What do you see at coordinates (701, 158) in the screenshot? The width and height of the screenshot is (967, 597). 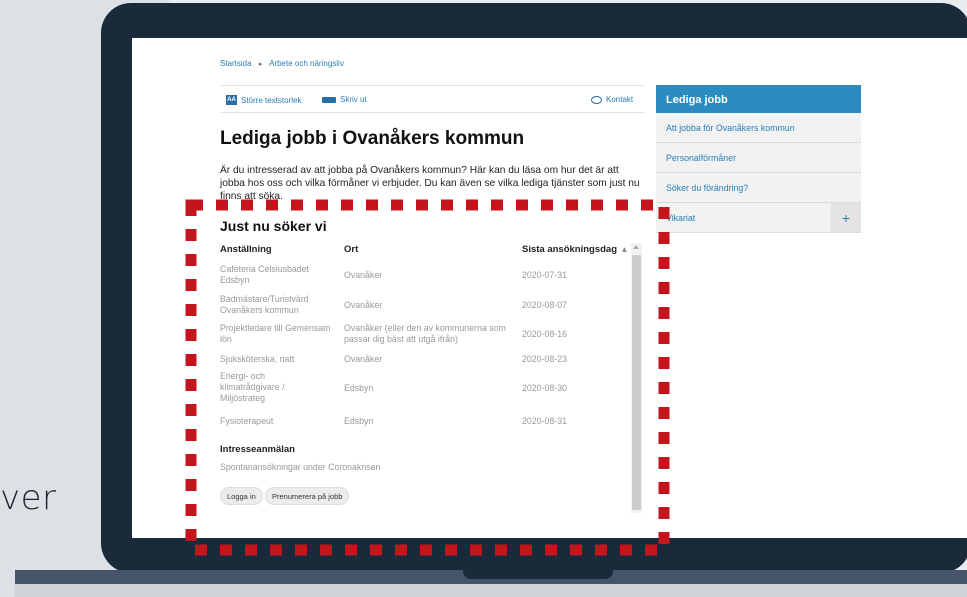 I see `sidebar-item-label: Personalförmåner` at bounding box center [701, 158].